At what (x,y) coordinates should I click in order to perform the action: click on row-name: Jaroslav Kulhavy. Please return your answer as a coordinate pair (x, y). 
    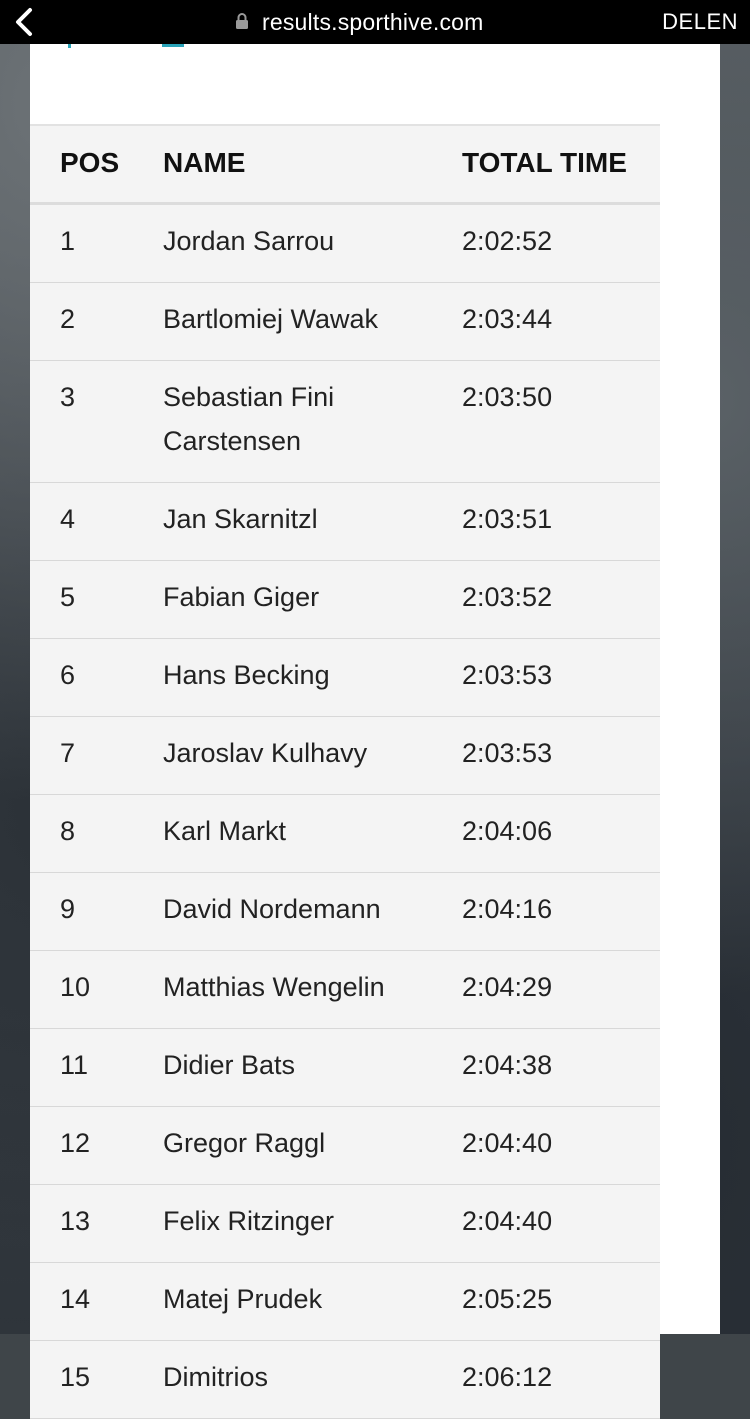
    Looking at the image, I should click on (265, 753).